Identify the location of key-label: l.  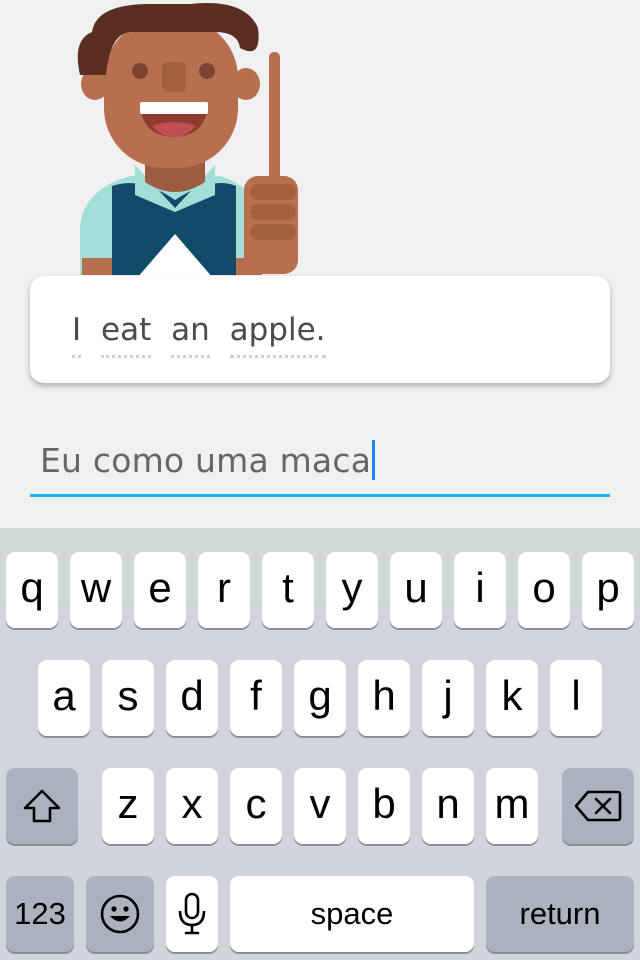
(576, 695).